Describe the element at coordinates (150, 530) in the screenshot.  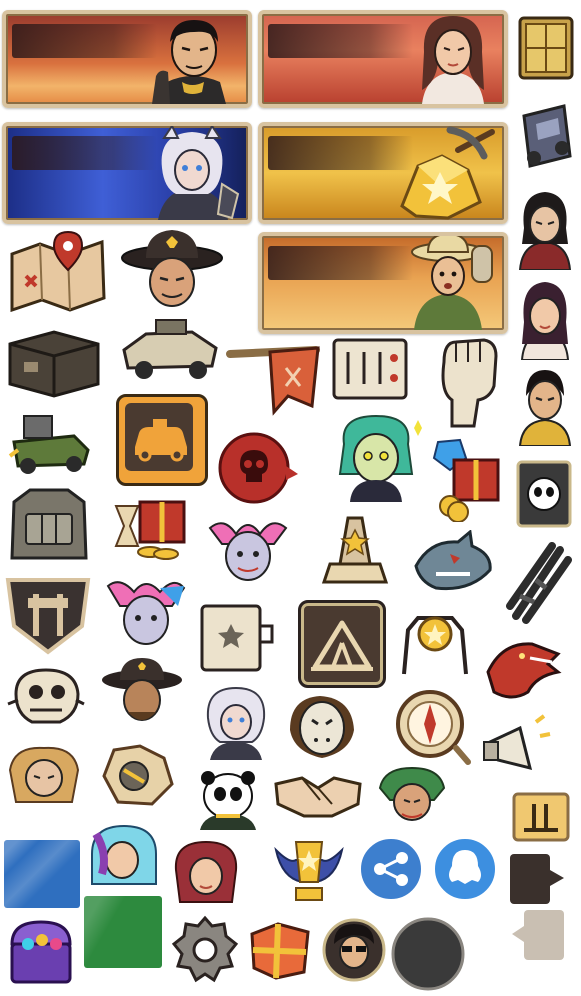
I see `gift-coins-icon` at that location.